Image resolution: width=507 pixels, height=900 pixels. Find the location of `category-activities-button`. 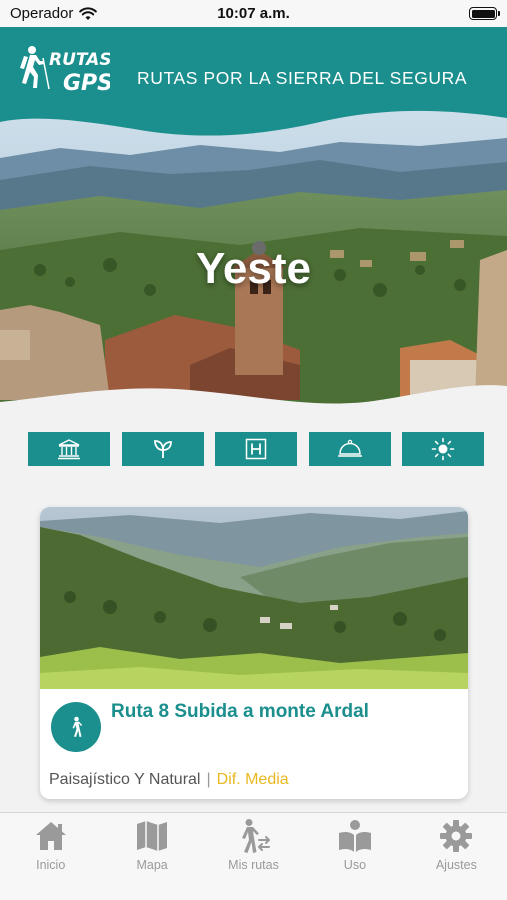

category-activities-button is located at coordinates (443, 449).